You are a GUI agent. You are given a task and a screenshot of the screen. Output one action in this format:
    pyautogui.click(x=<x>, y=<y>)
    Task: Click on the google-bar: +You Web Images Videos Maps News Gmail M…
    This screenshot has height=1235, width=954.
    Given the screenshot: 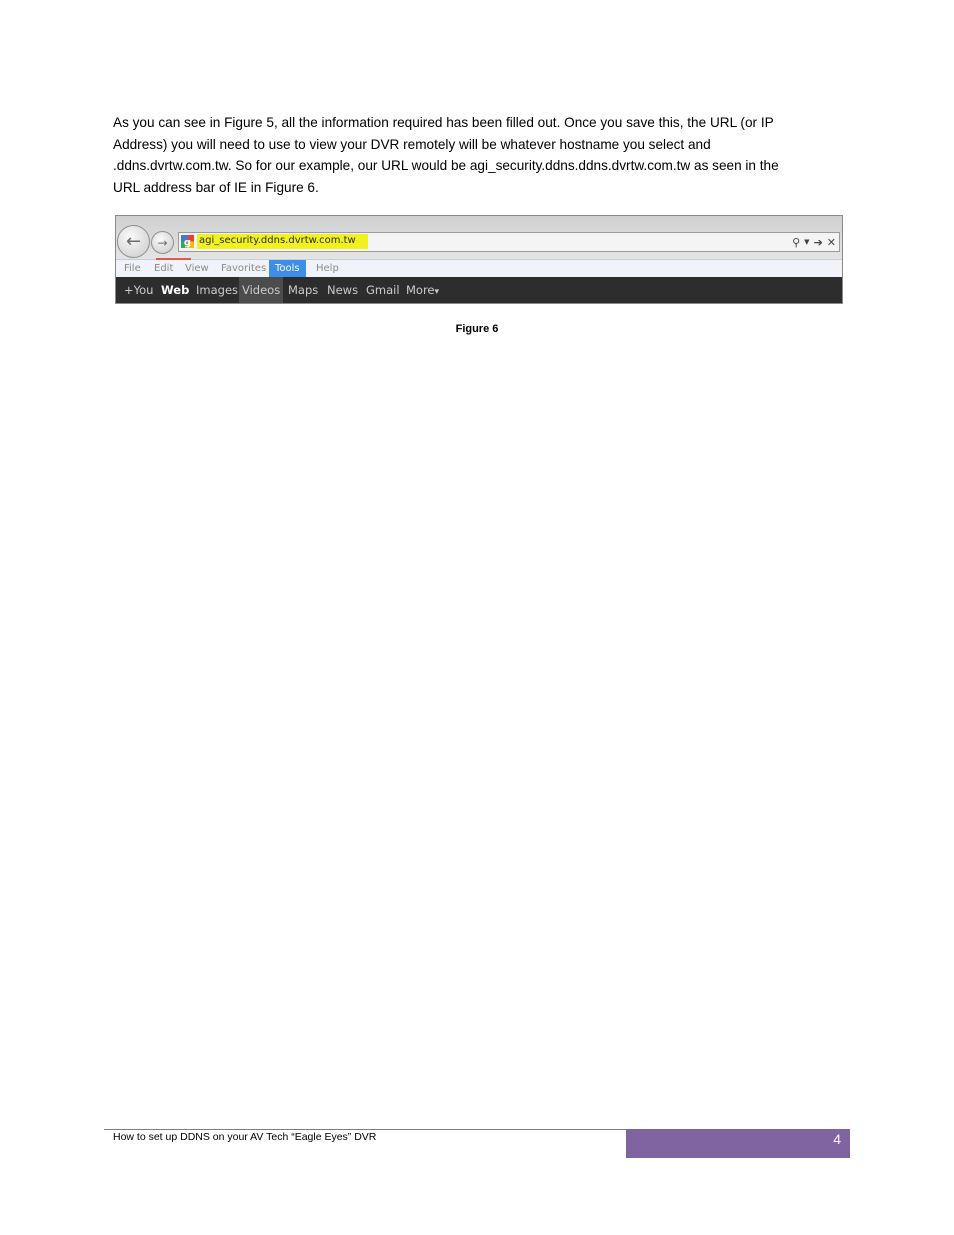 What is the action you would take?
    pyautogui.click(x=479, y=290)
    